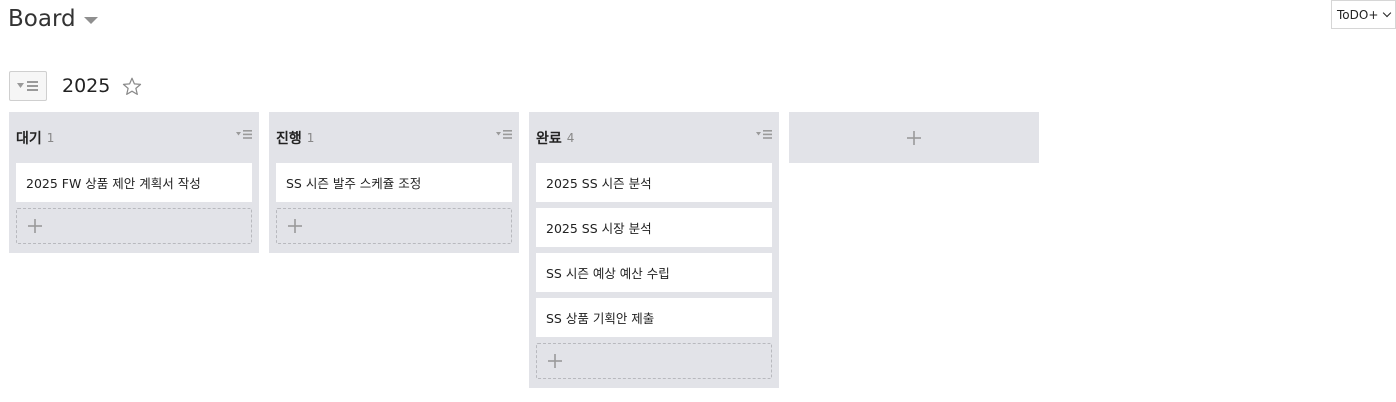 The width and height of the screenshot is (1396, 402). What do you see at coordinates (1387, 13) in the screenshot?
I see `chevron-down-icon` at bounding box center [1387, 13].